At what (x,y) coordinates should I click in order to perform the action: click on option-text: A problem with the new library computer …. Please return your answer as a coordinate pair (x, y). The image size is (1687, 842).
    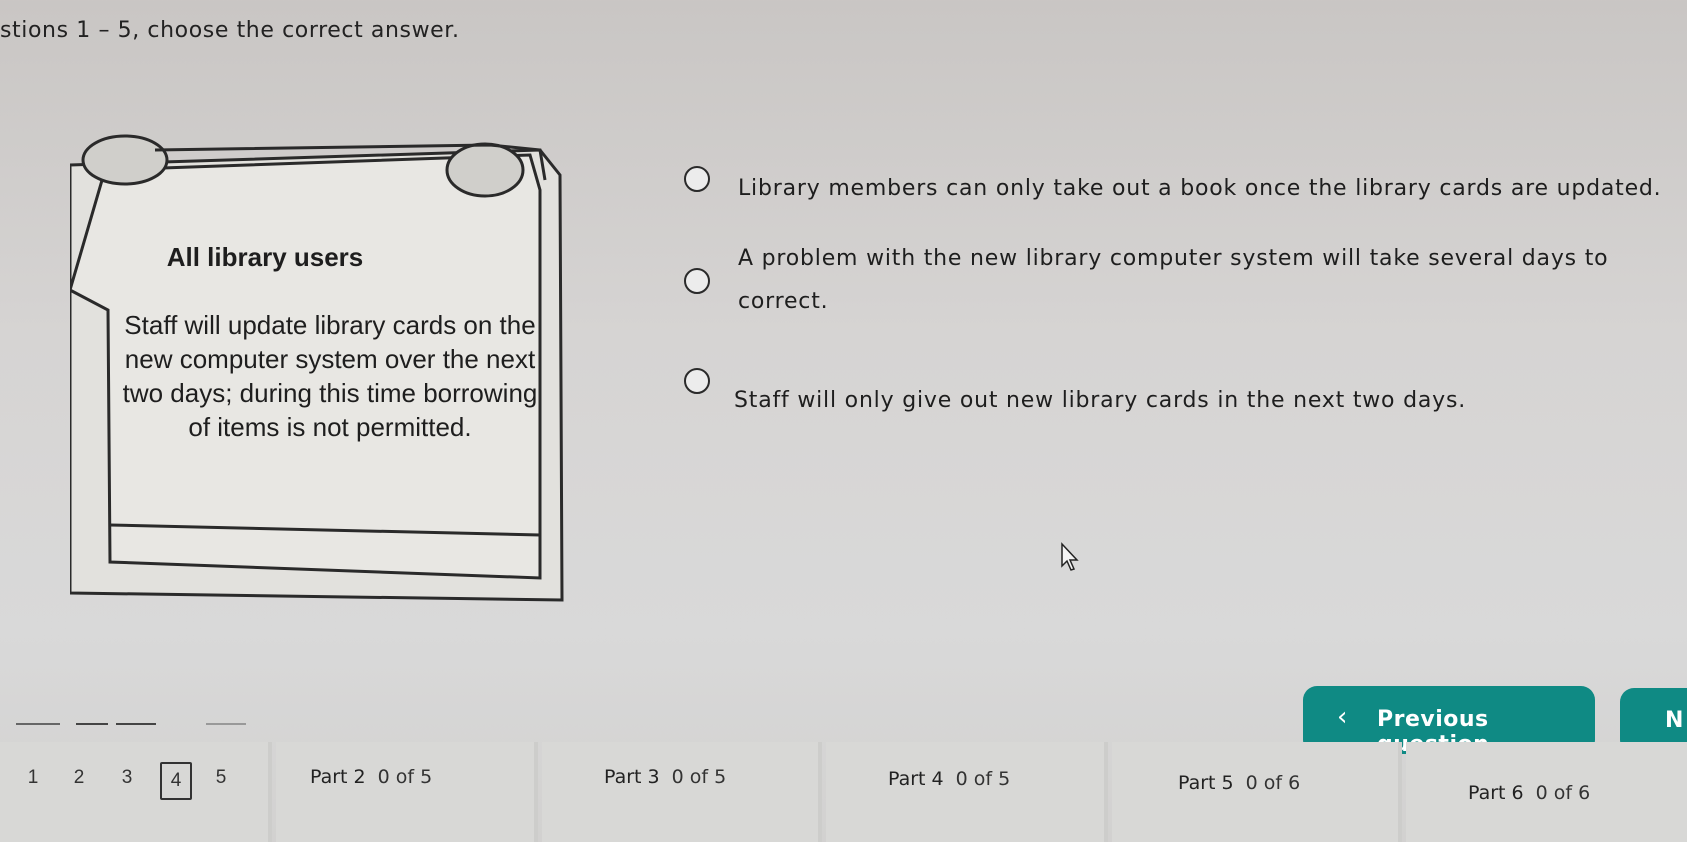
    Looking at the image, I should click on (1173, 258).